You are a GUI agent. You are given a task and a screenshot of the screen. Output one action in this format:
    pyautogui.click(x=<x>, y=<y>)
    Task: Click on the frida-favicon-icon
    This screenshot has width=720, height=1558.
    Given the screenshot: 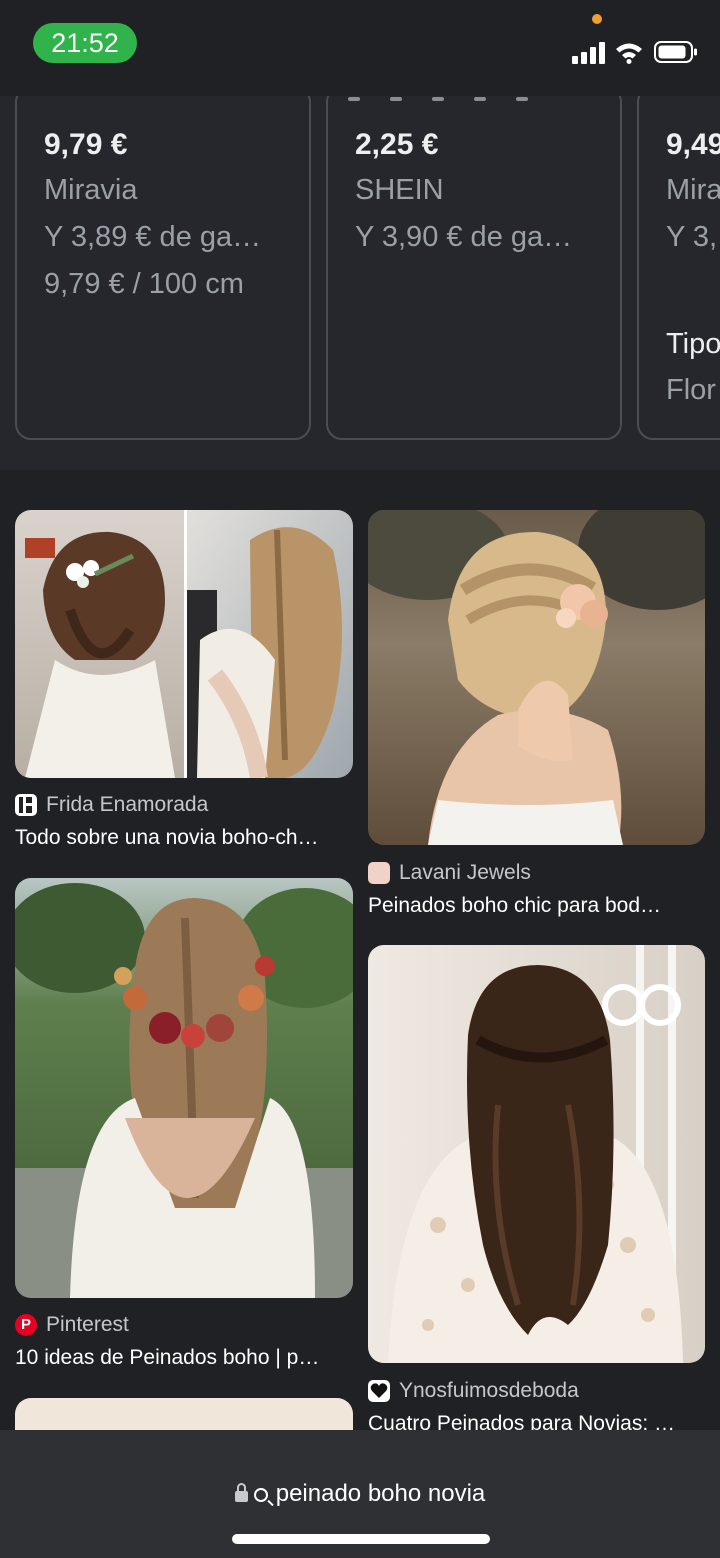 What is the action you would take?
    pyautogui.click(x=26, y=805)
    